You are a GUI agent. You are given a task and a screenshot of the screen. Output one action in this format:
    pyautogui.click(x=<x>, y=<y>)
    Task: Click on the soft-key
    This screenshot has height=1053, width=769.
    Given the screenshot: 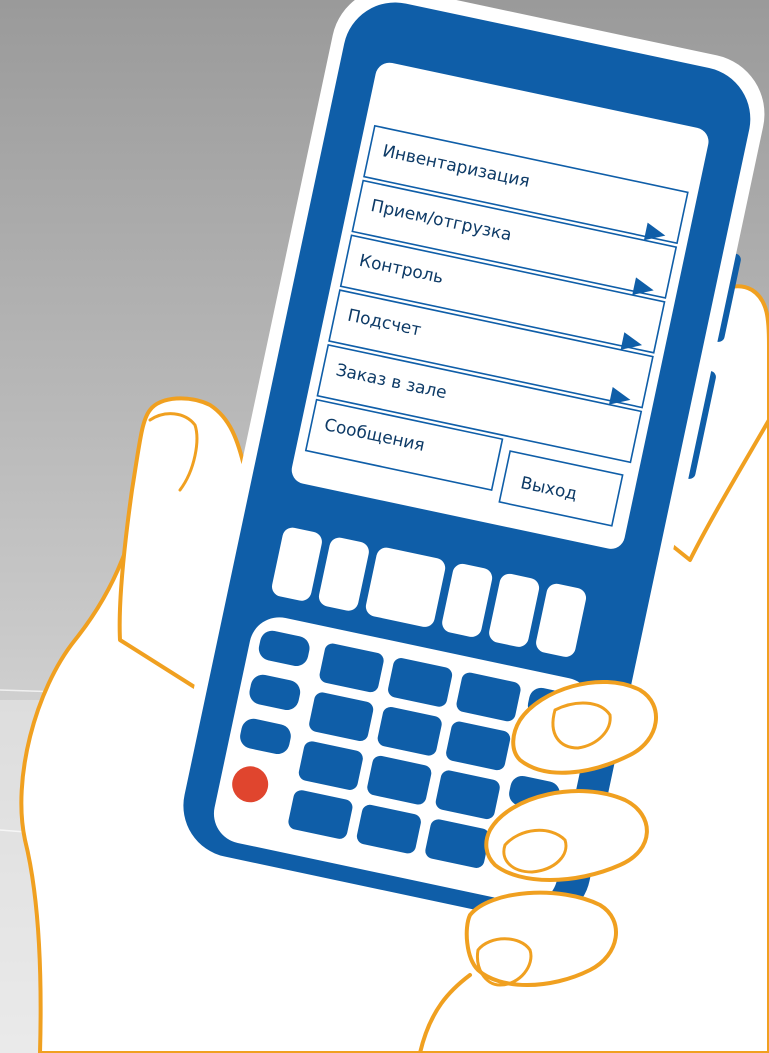 What is the action you would take?
    pyautogui.click(x=405, y=587)
    